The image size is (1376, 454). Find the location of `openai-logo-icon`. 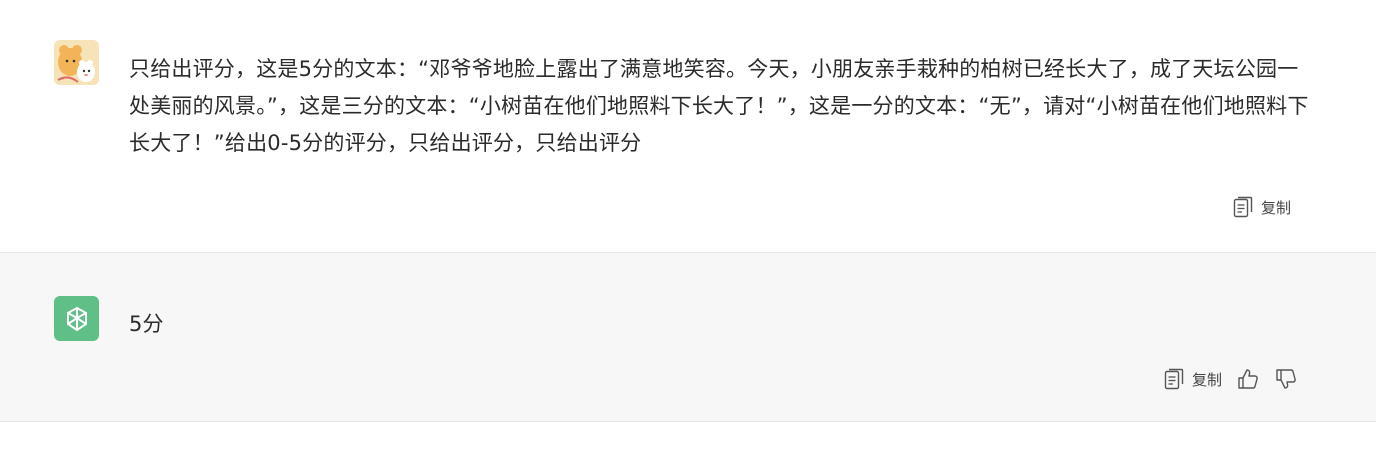

openai-logo-icon is located at coordinates (76, 318).